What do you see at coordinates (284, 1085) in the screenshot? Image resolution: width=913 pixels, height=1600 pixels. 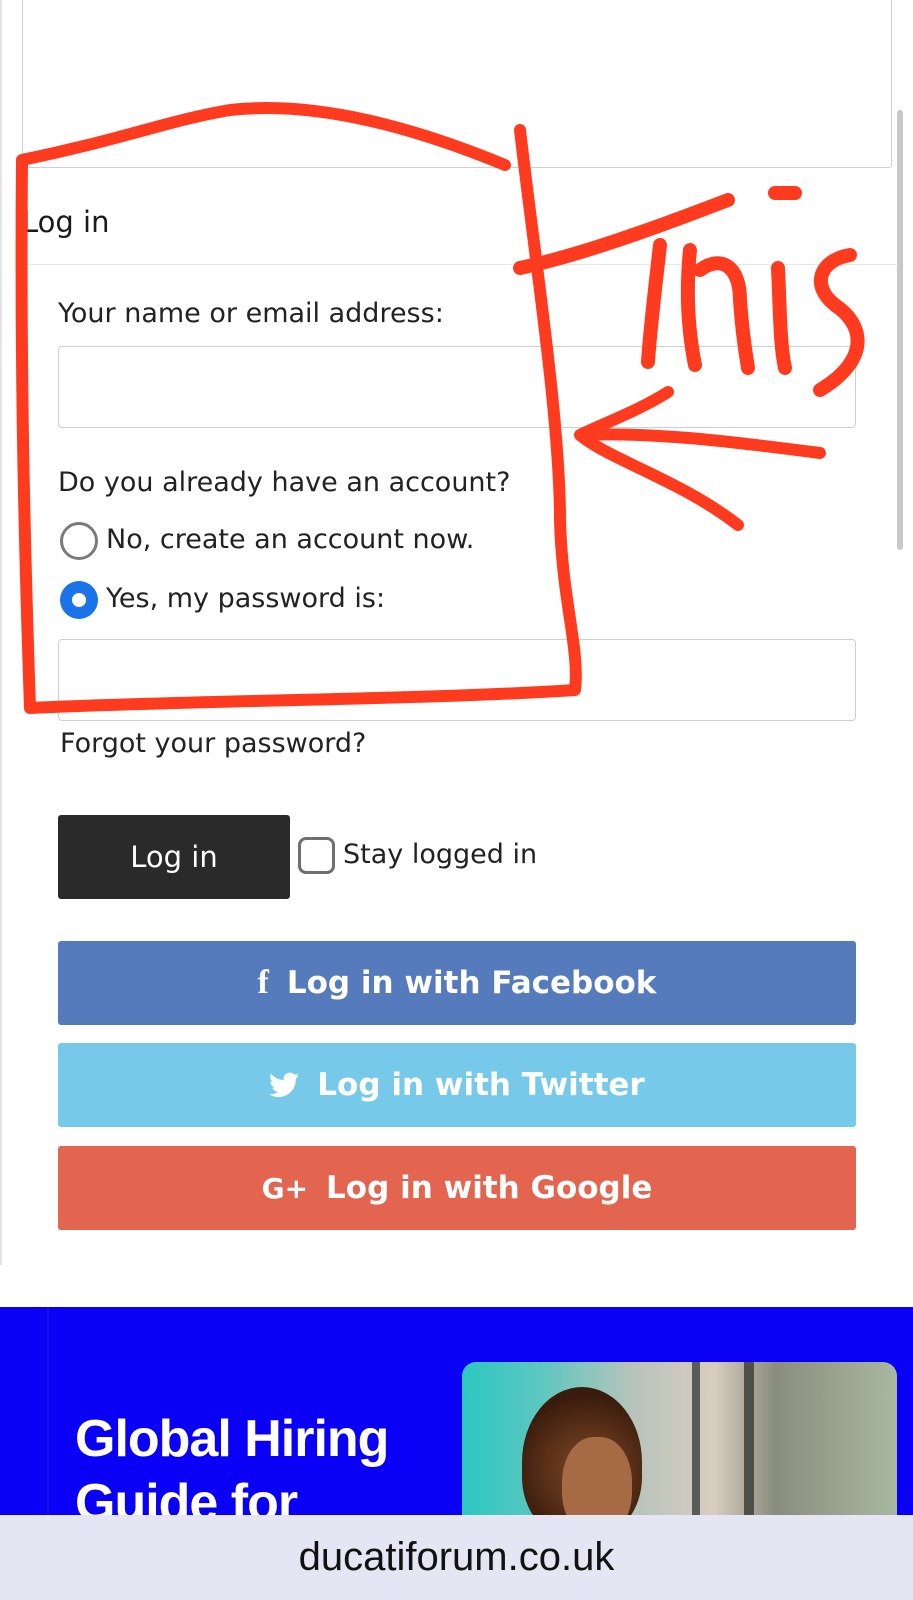 I see `twitter-bird-icon` at bounding box center [284, 1085].